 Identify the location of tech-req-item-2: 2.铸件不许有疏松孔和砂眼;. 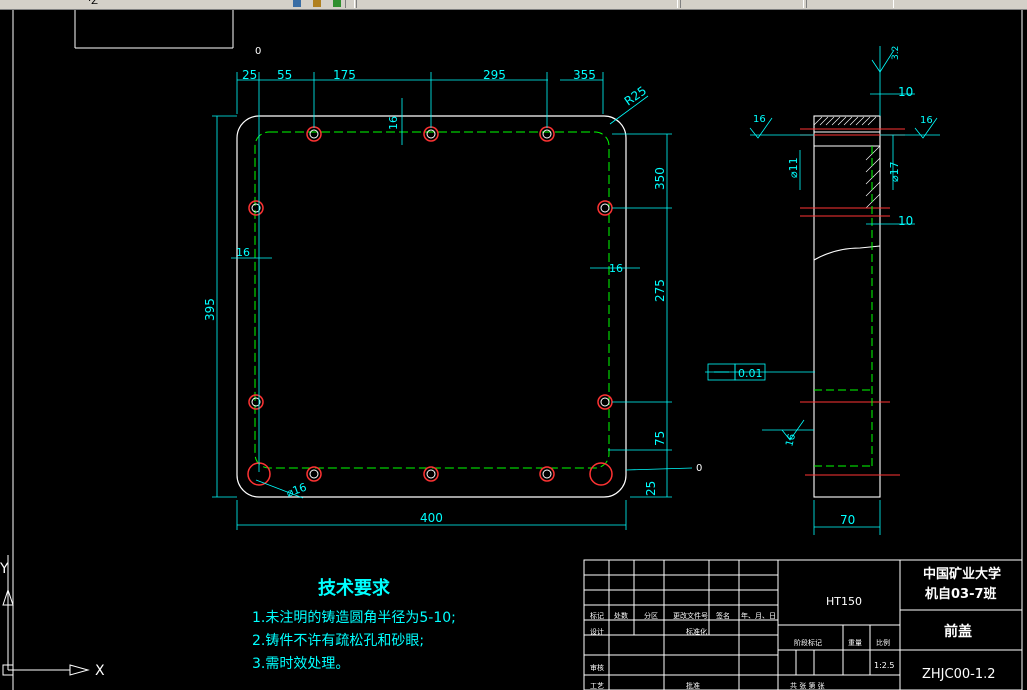
(338, 641).